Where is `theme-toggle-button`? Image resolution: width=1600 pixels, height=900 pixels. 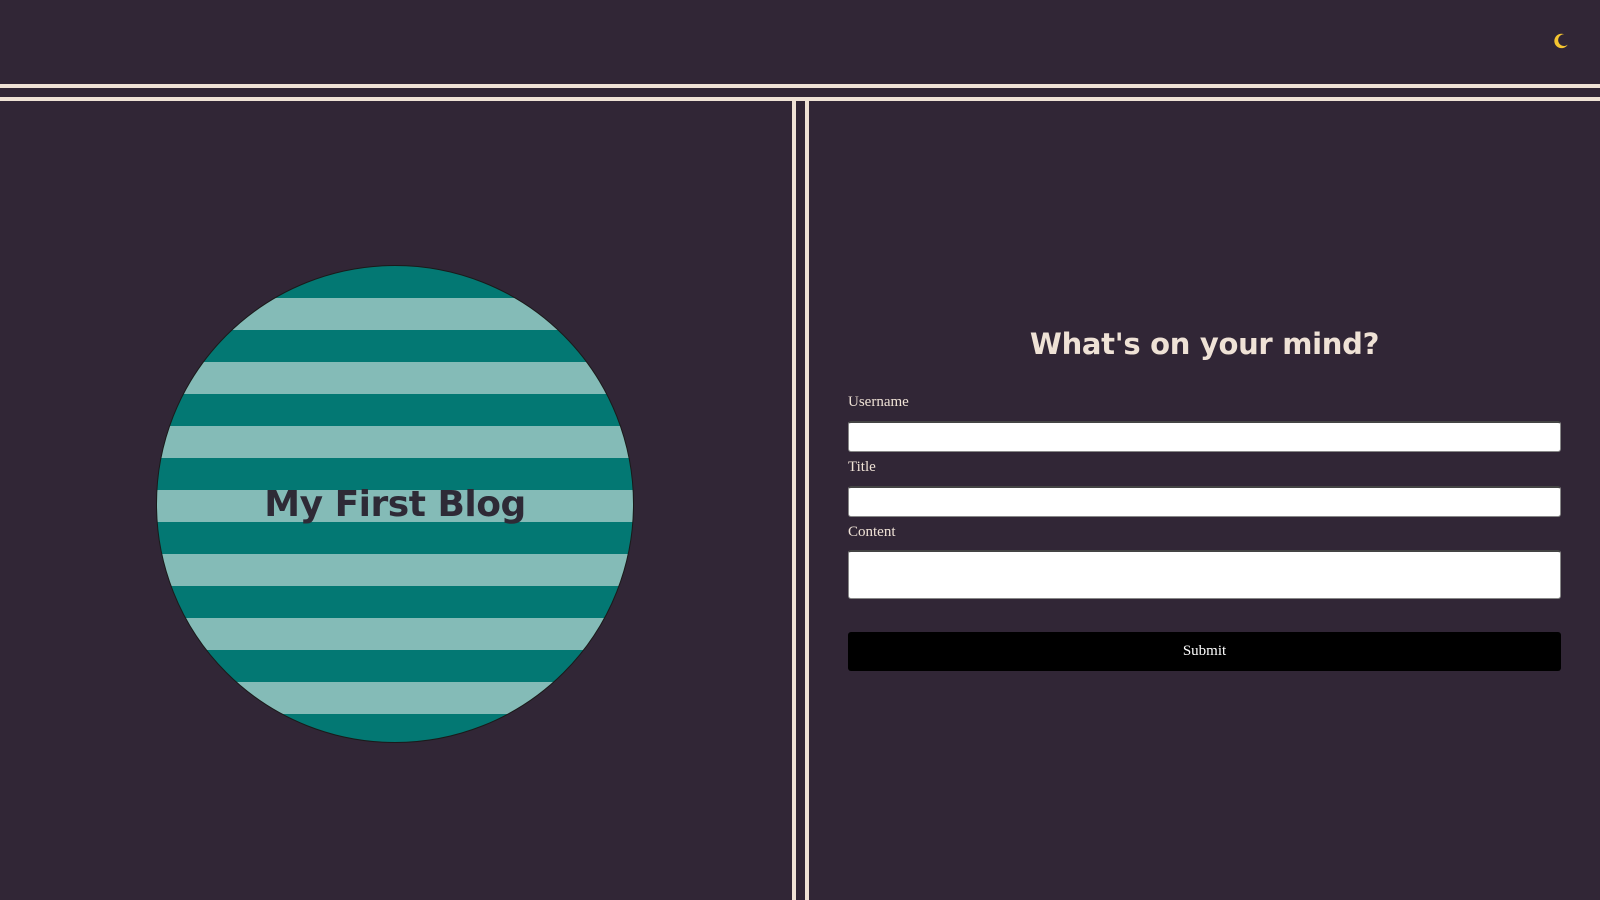
theme-toggle-button is located at coordinates (1561, 41).